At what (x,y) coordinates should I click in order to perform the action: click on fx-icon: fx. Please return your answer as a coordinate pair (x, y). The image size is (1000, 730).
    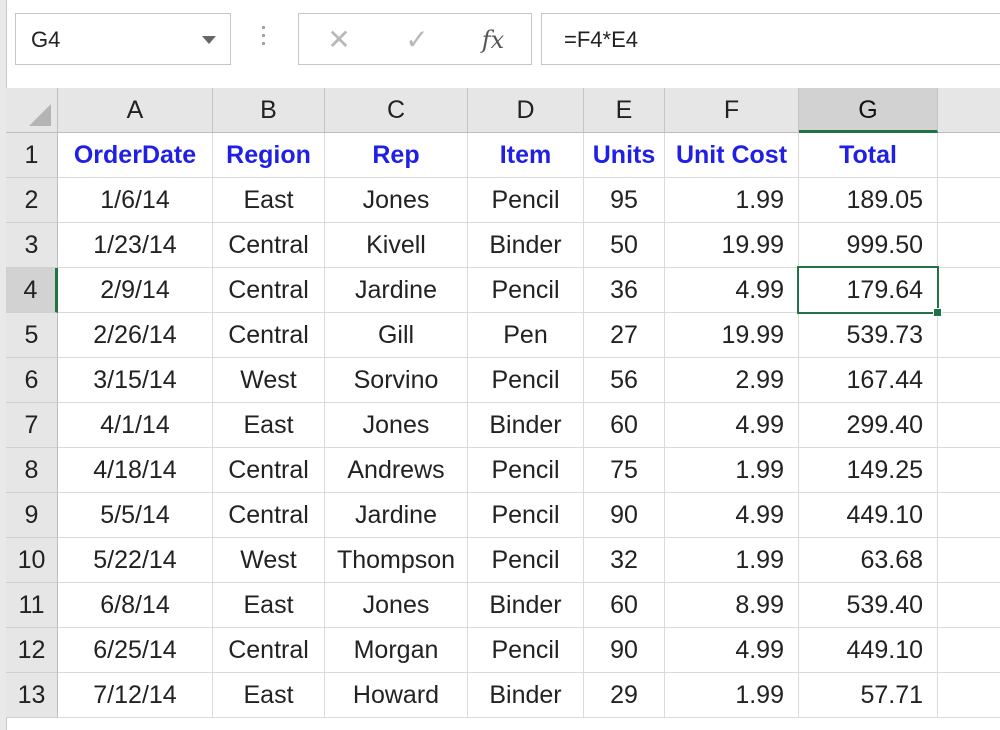
    Looking at the image, I should click on (493, 40).